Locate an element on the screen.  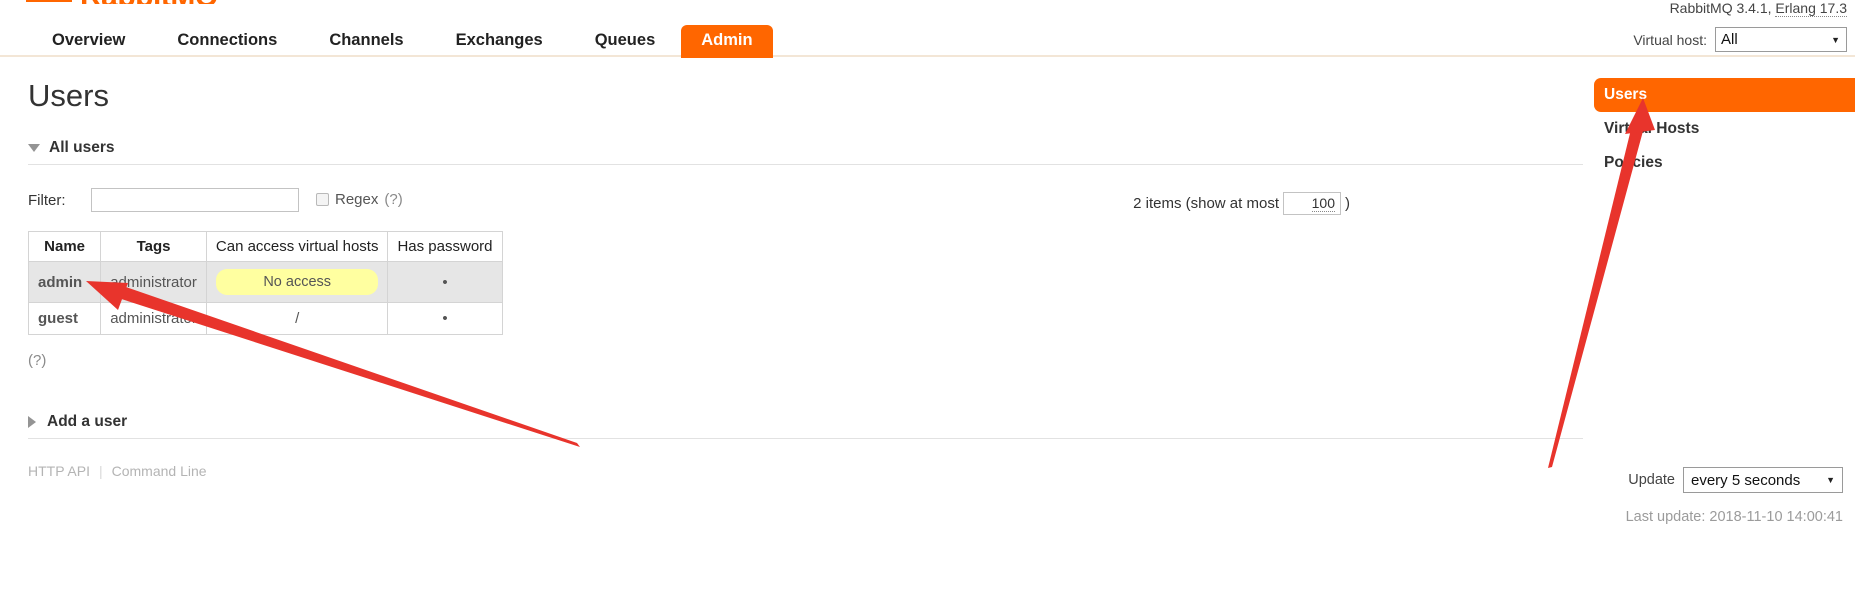
cell-user-vhosts: / is located at coordinates (297, 318).